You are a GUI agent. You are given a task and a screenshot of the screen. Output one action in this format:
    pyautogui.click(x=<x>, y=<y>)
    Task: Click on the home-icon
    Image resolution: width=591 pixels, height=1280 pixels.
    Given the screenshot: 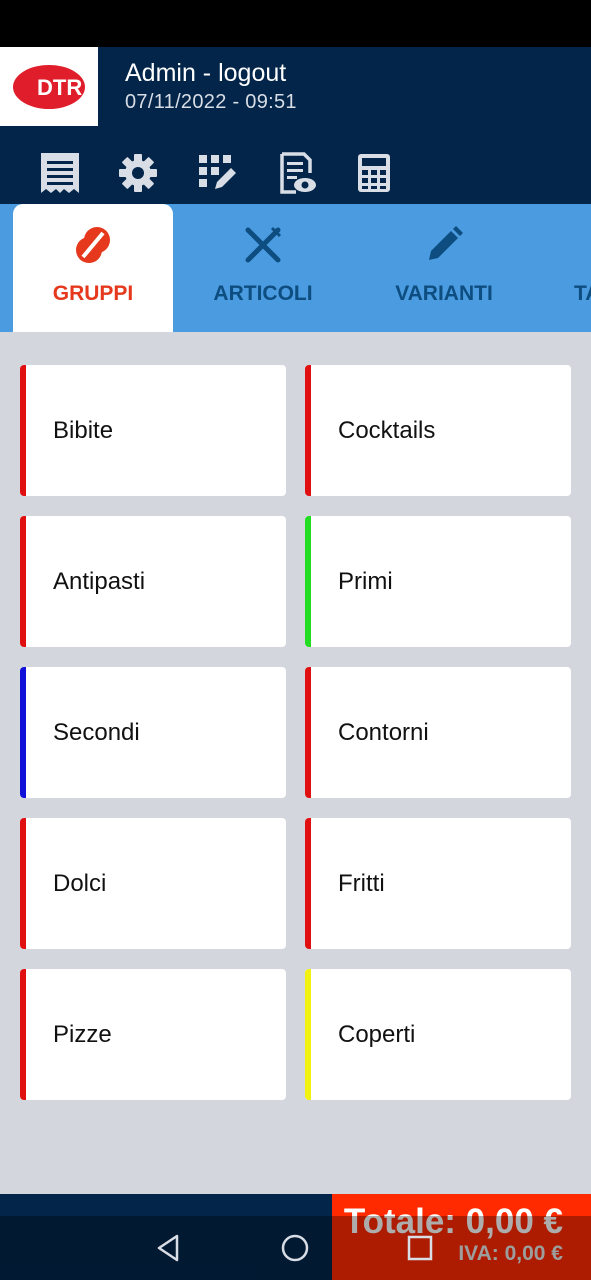 What is the action you would take?
    pyautogui.click(x=295, y=1248)
    